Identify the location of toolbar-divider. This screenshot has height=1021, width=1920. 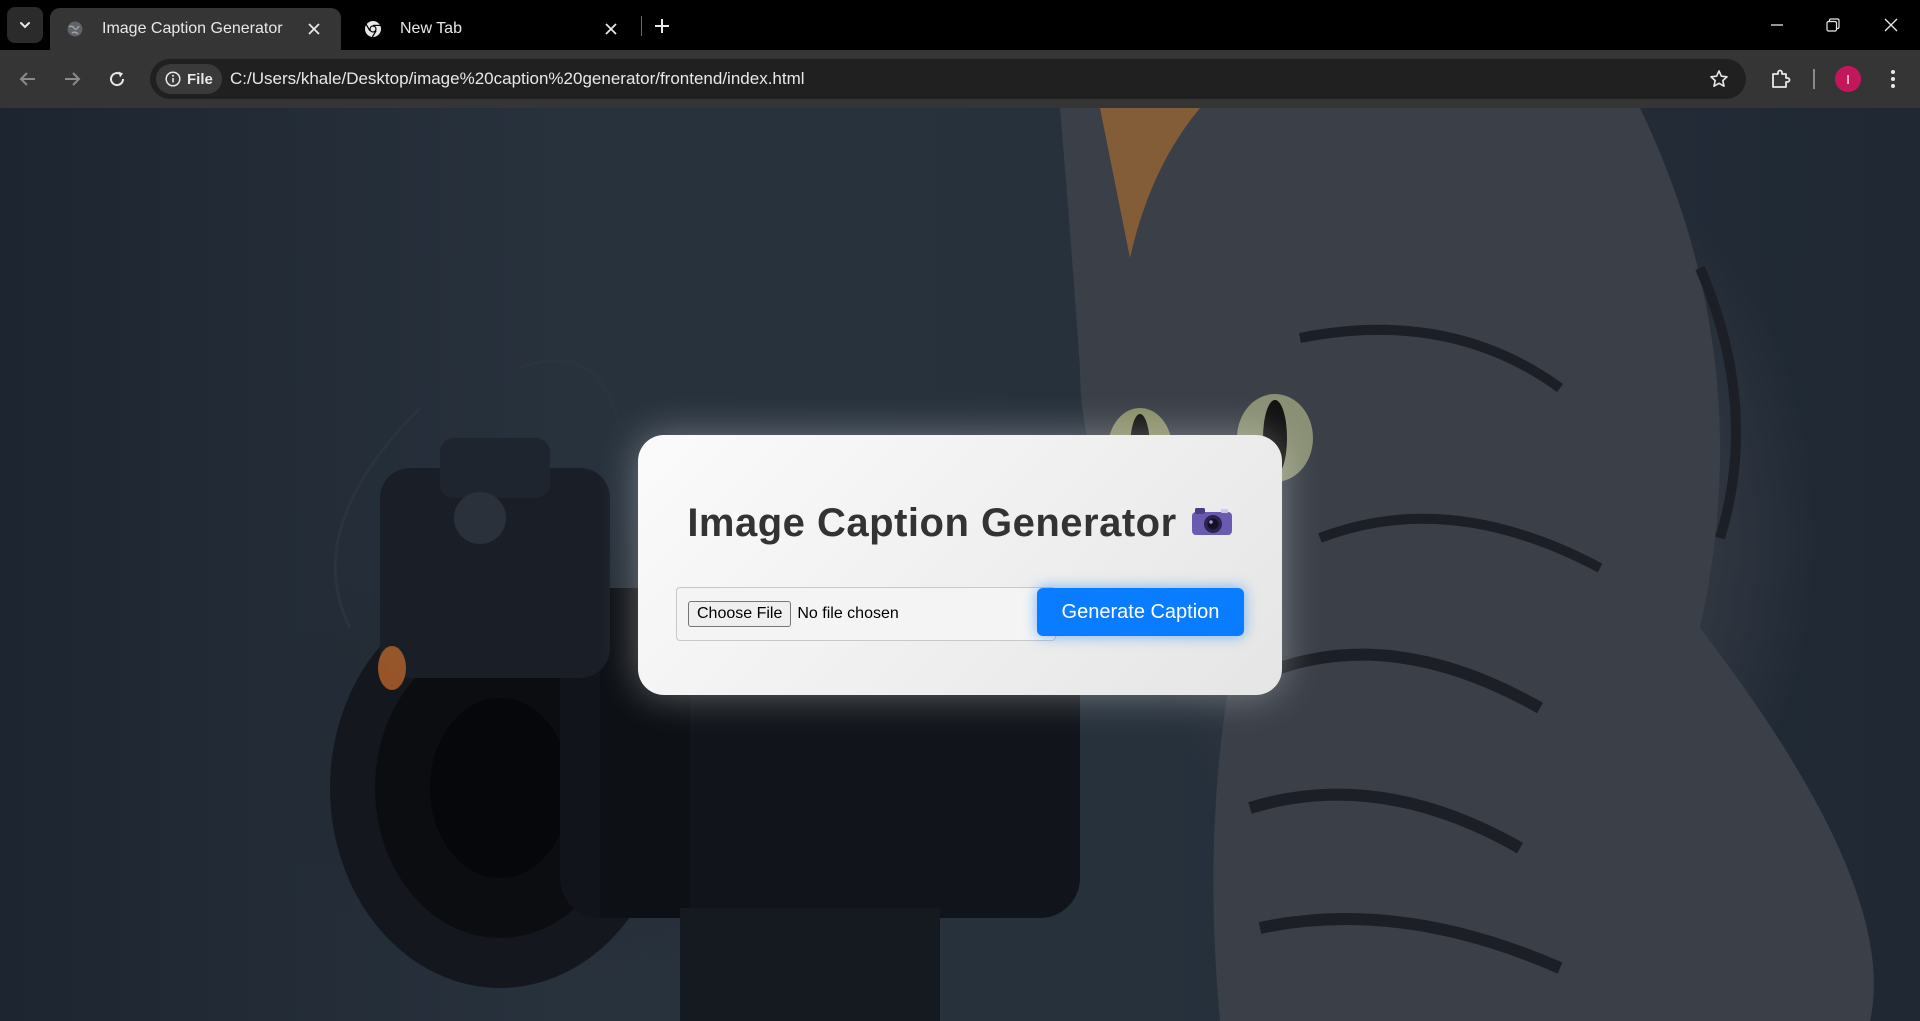
(1814, 79).